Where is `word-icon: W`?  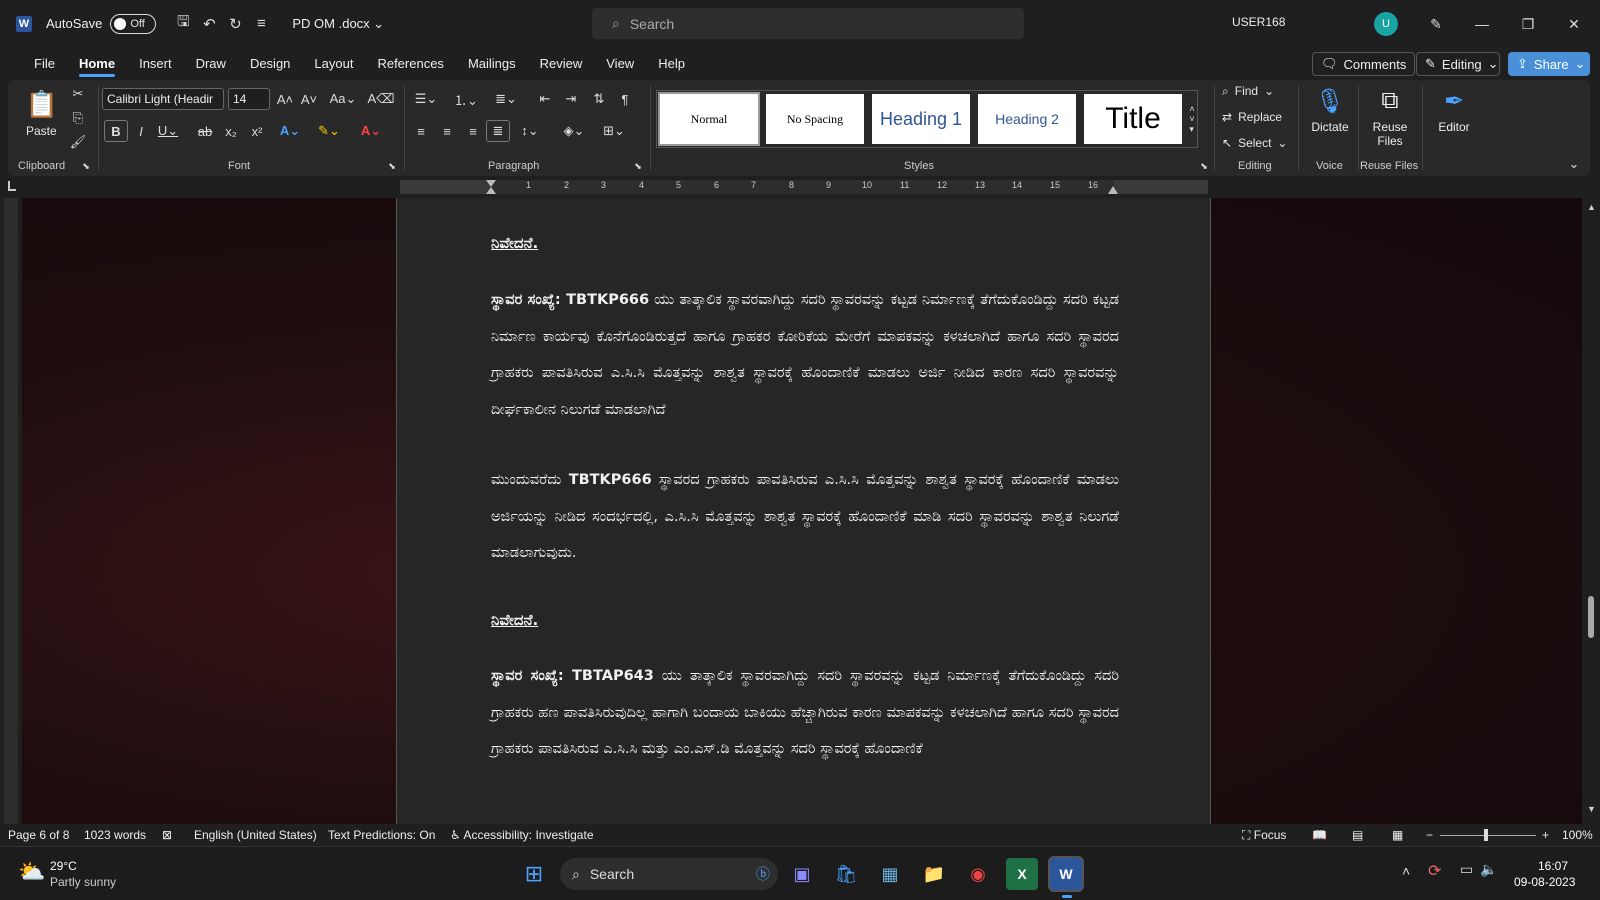
word-icon: W is located at coordinates (1066, 874).